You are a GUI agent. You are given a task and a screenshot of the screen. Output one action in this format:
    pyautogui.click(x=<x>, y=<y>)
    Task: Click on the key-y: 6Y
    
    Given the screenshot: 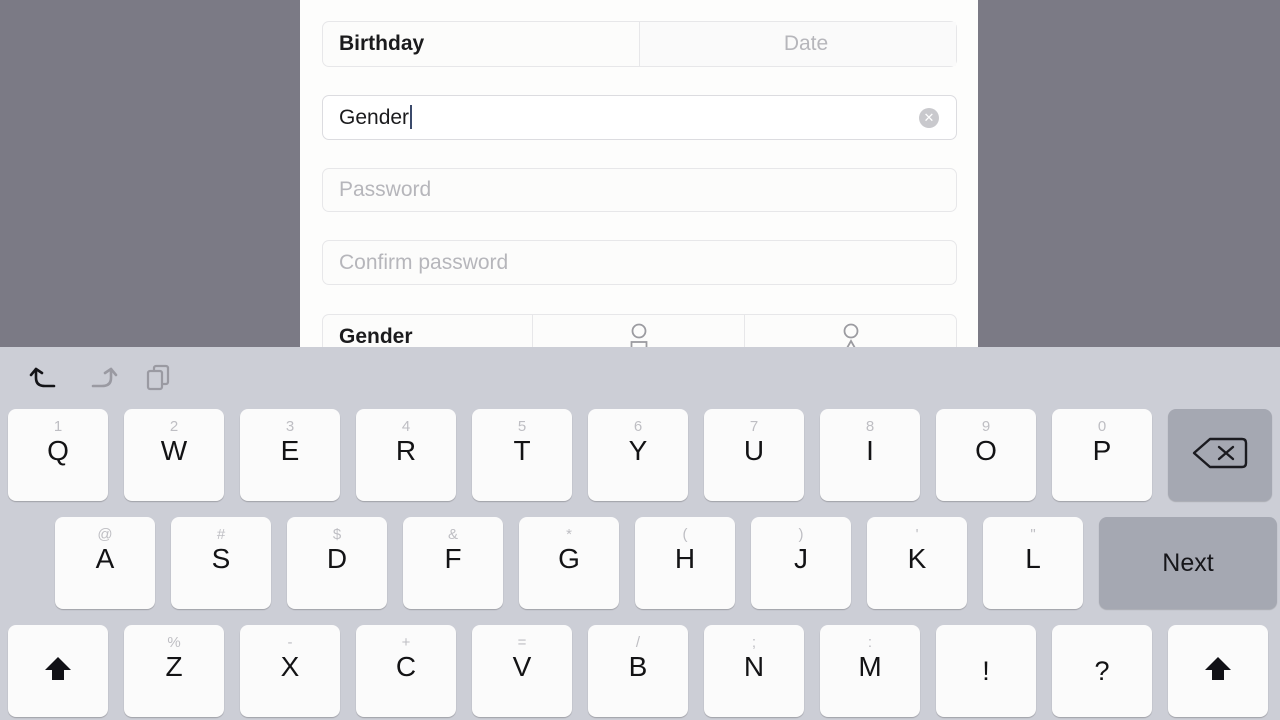 What is the action you would take?
    pyautogui.click(x=638, y=455)
    